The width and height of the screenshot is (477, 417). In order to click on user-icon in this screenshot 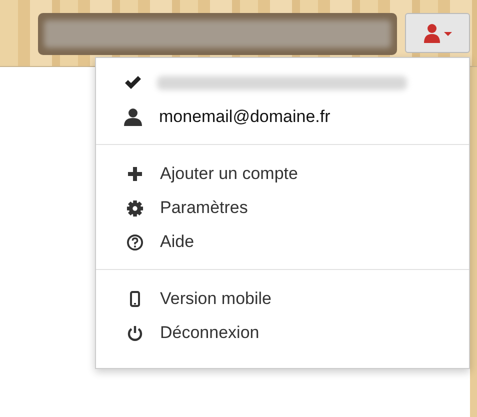, I will do `click(438, 33)`.